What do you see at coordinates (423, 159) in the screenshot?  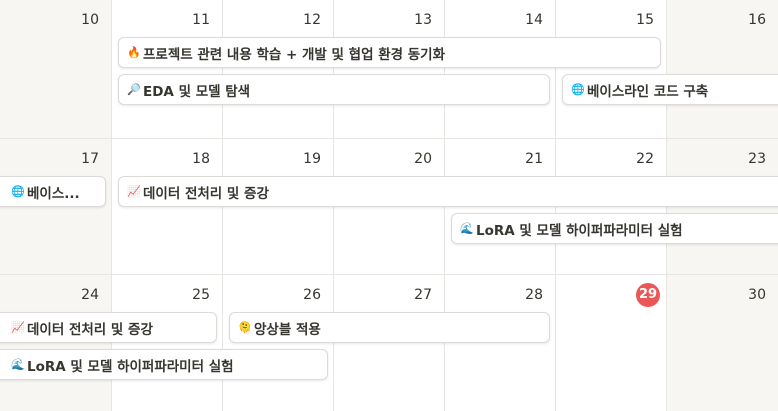 I see `day-number: 20` at bounding box center [423, 159].